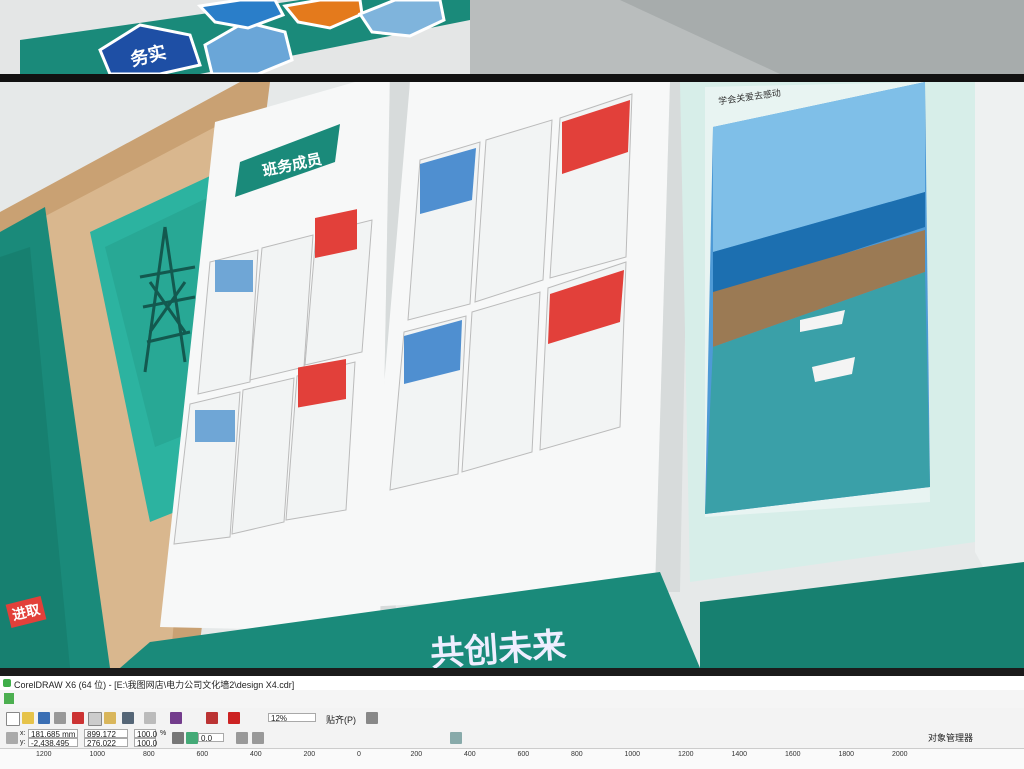 This screenshot has width=1024, height=769. I want to click on save-icon, so click(44, 718).